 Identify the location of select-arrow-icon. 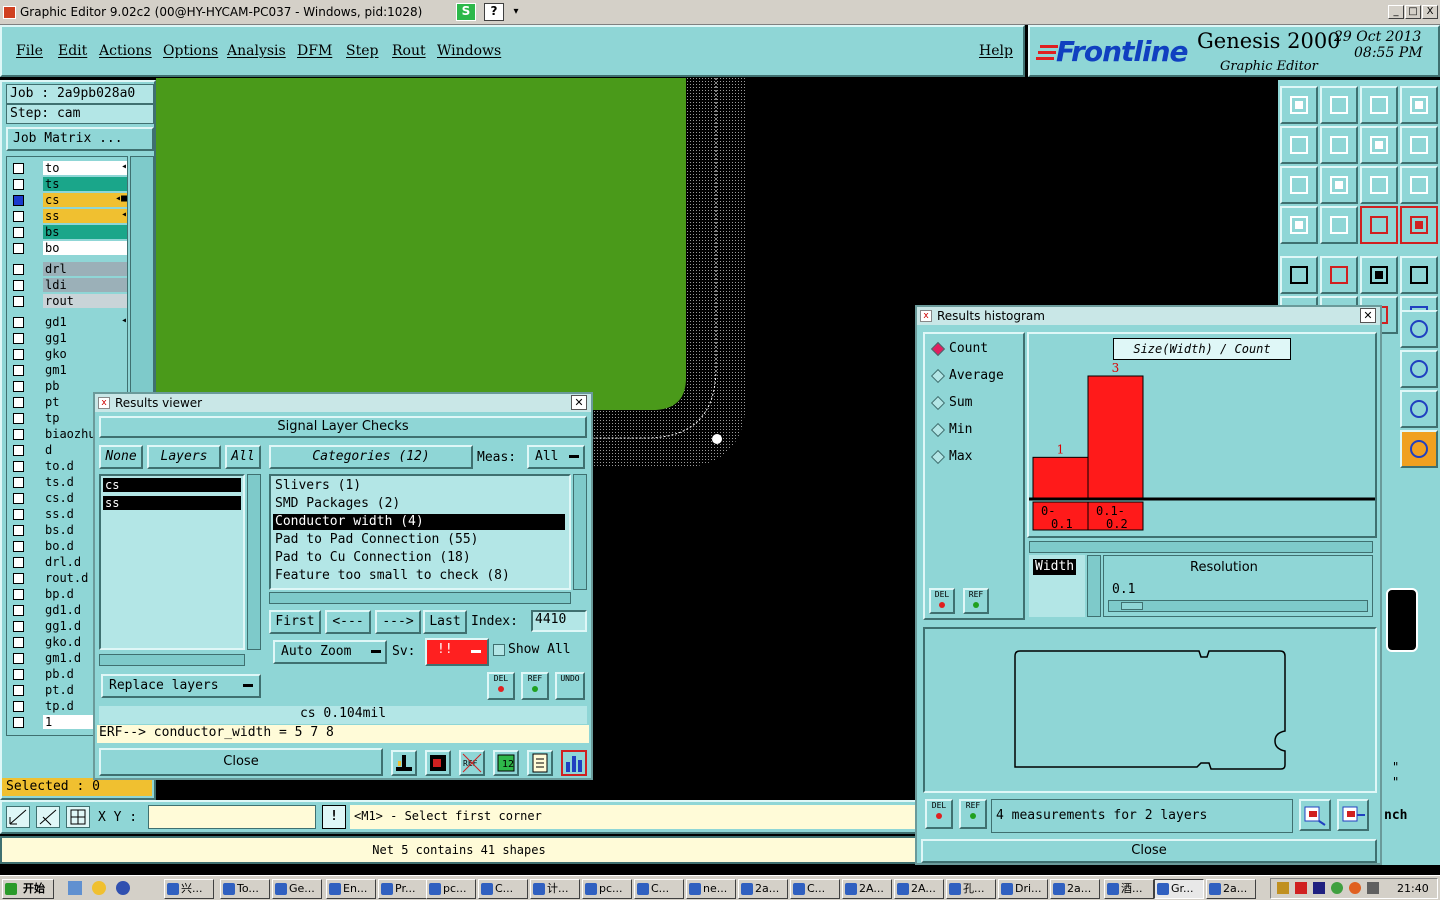
(1419, 449).